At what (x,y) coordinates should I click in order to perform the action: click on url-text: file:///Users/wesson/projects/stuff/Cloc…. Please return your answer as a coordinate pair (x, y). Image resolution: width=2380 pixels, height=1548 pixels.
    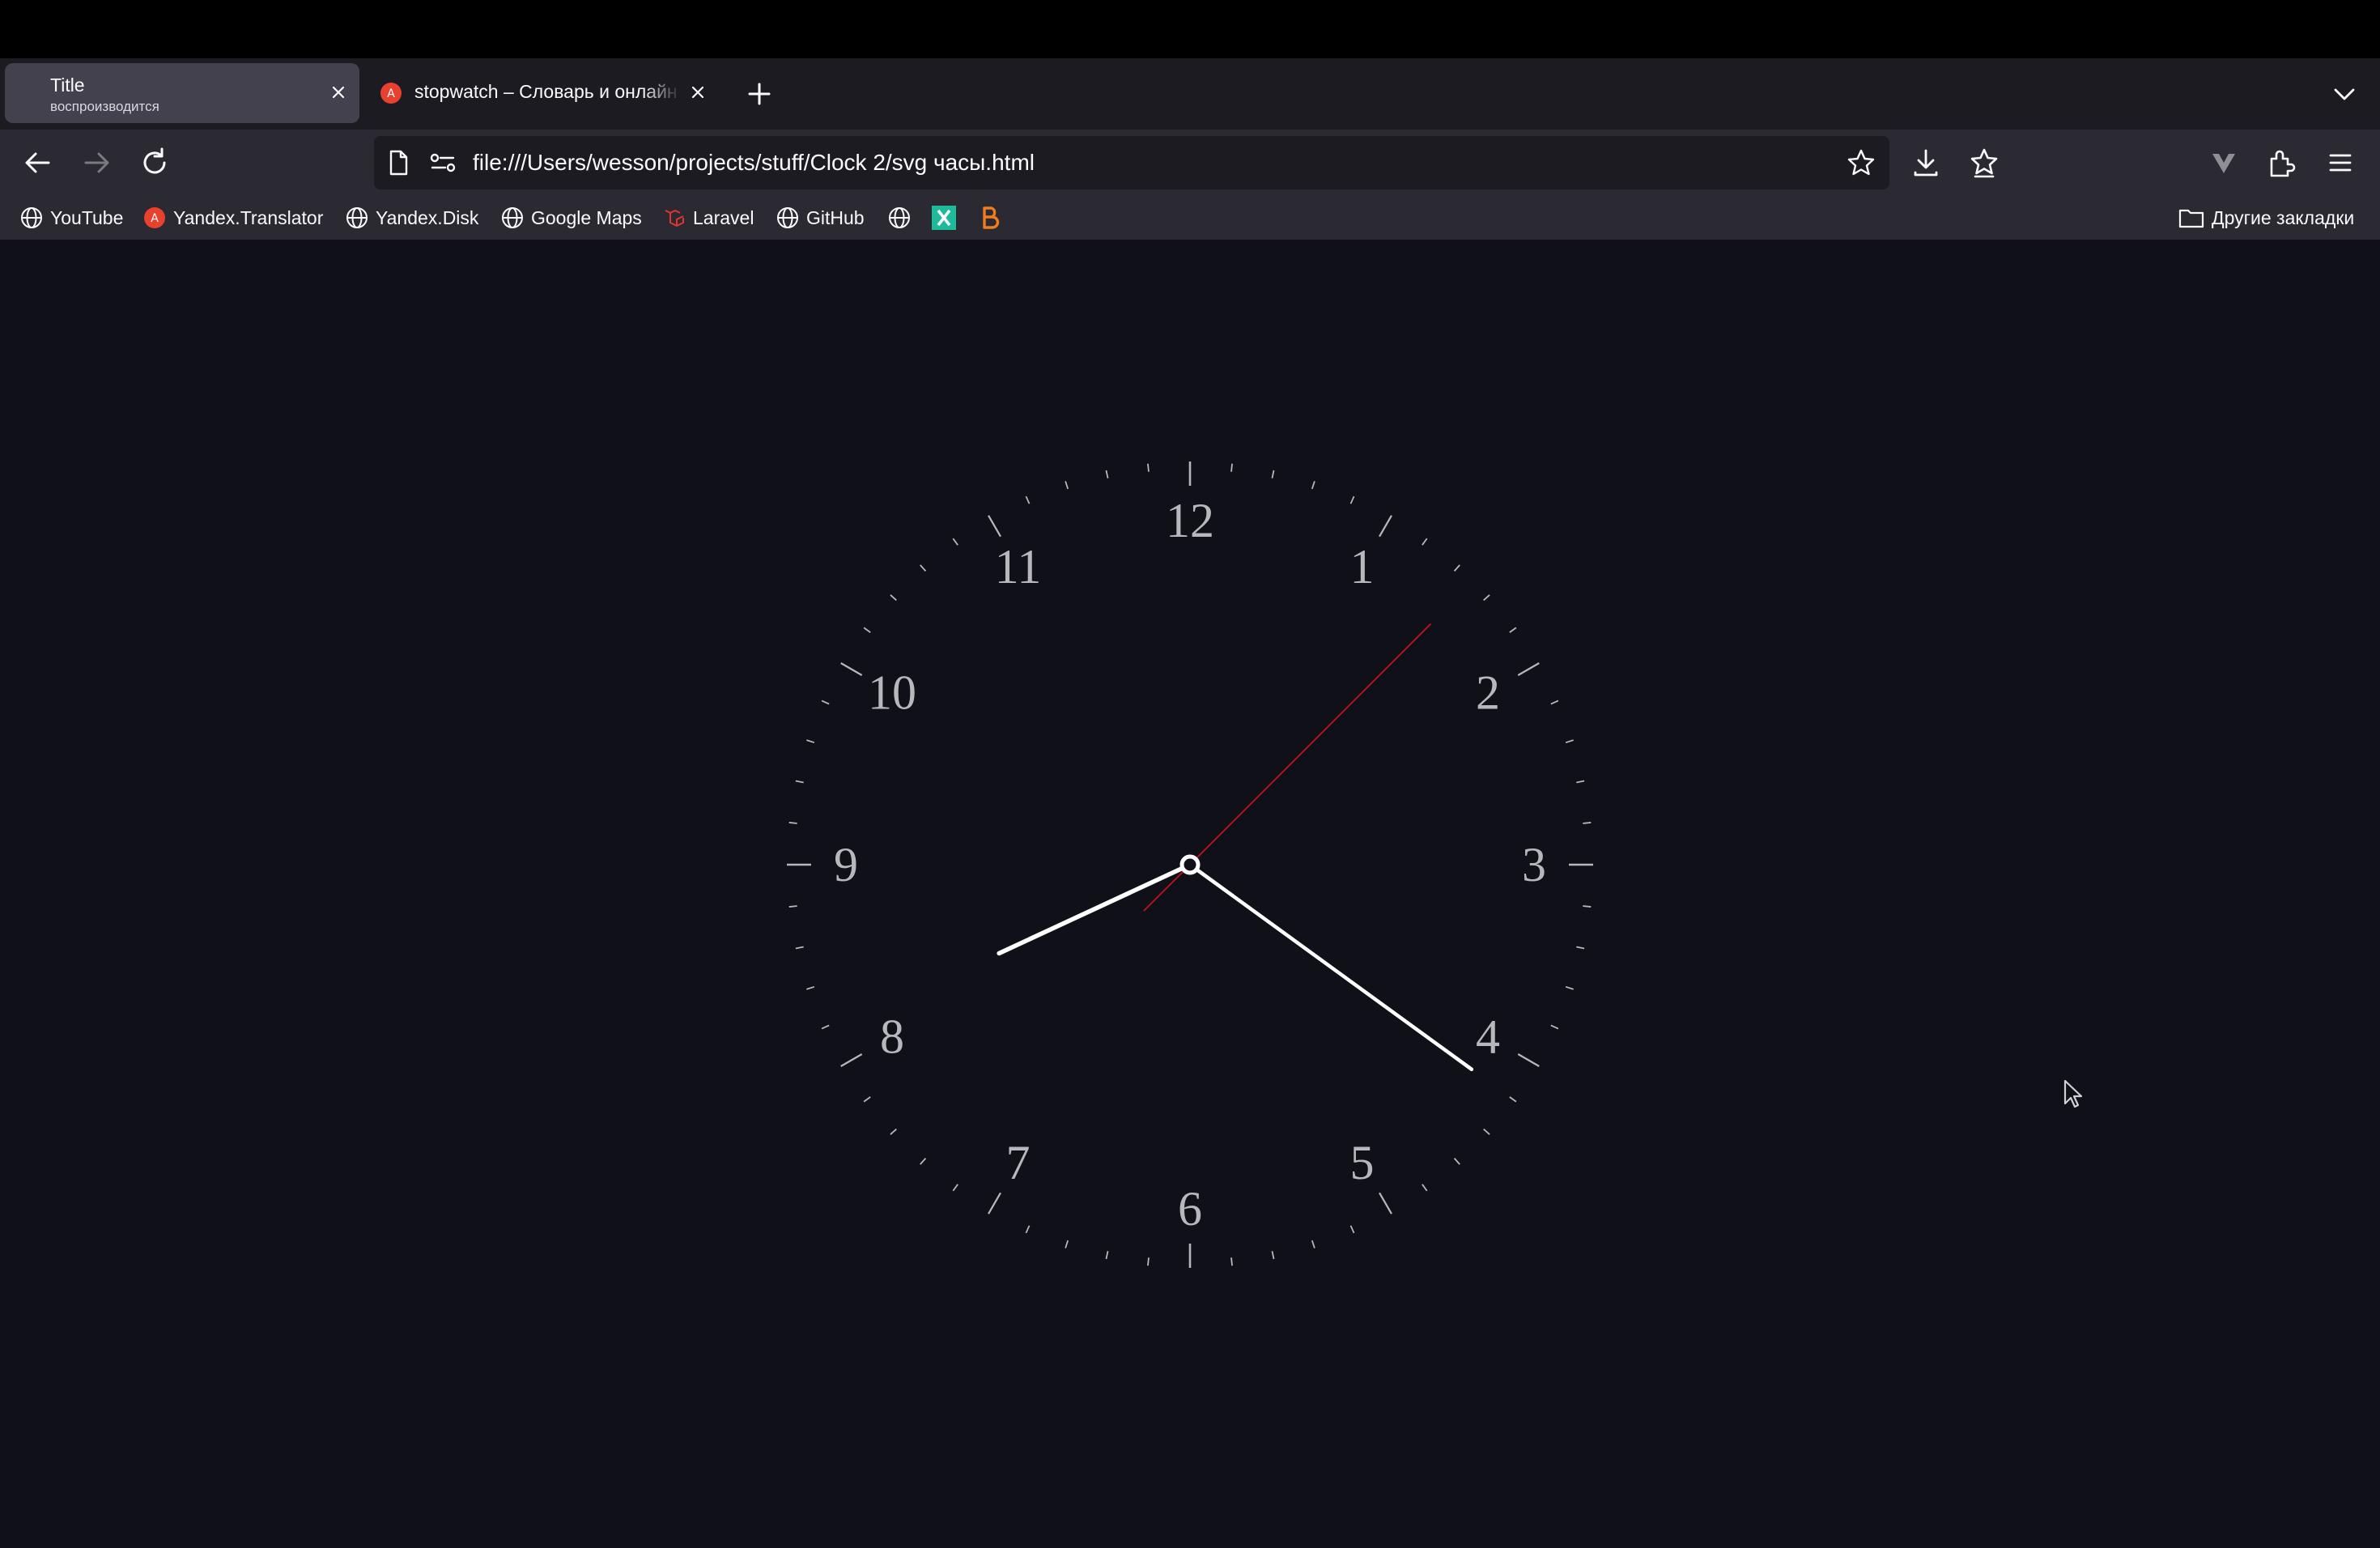
    Looking at the image, I should click on (754, 163).